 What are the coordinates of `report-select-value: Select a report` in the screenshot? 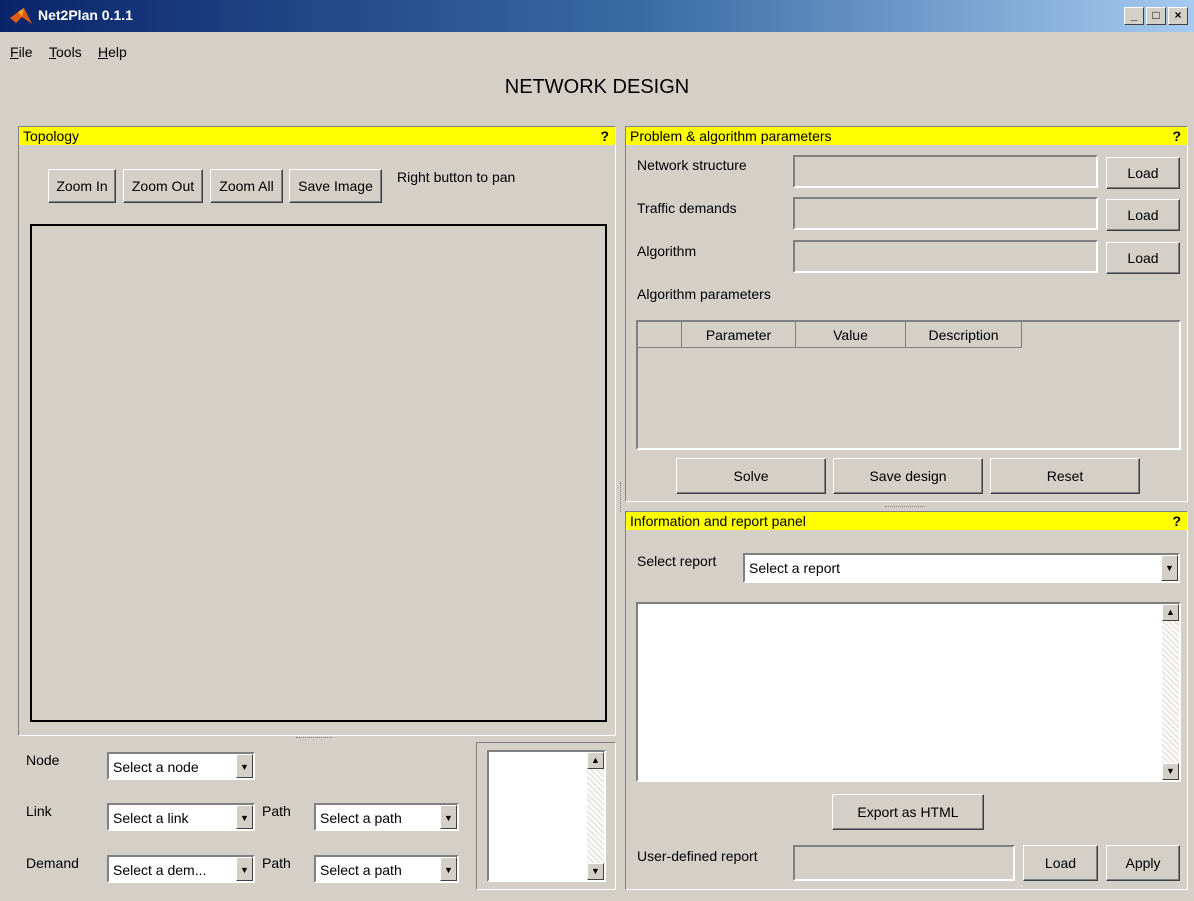 It's located at (795, 568).